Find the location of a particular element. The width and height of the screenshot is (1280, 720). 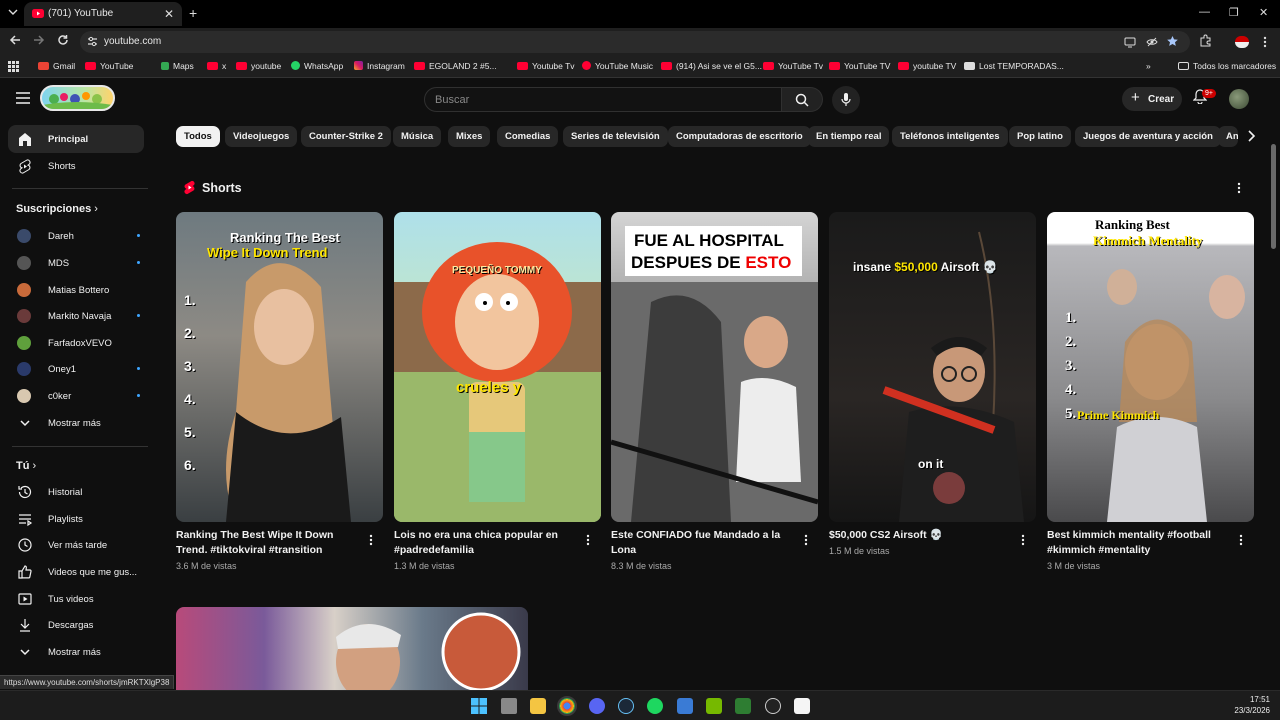

hide-eye-icon is located at coordinates (1152, 42).